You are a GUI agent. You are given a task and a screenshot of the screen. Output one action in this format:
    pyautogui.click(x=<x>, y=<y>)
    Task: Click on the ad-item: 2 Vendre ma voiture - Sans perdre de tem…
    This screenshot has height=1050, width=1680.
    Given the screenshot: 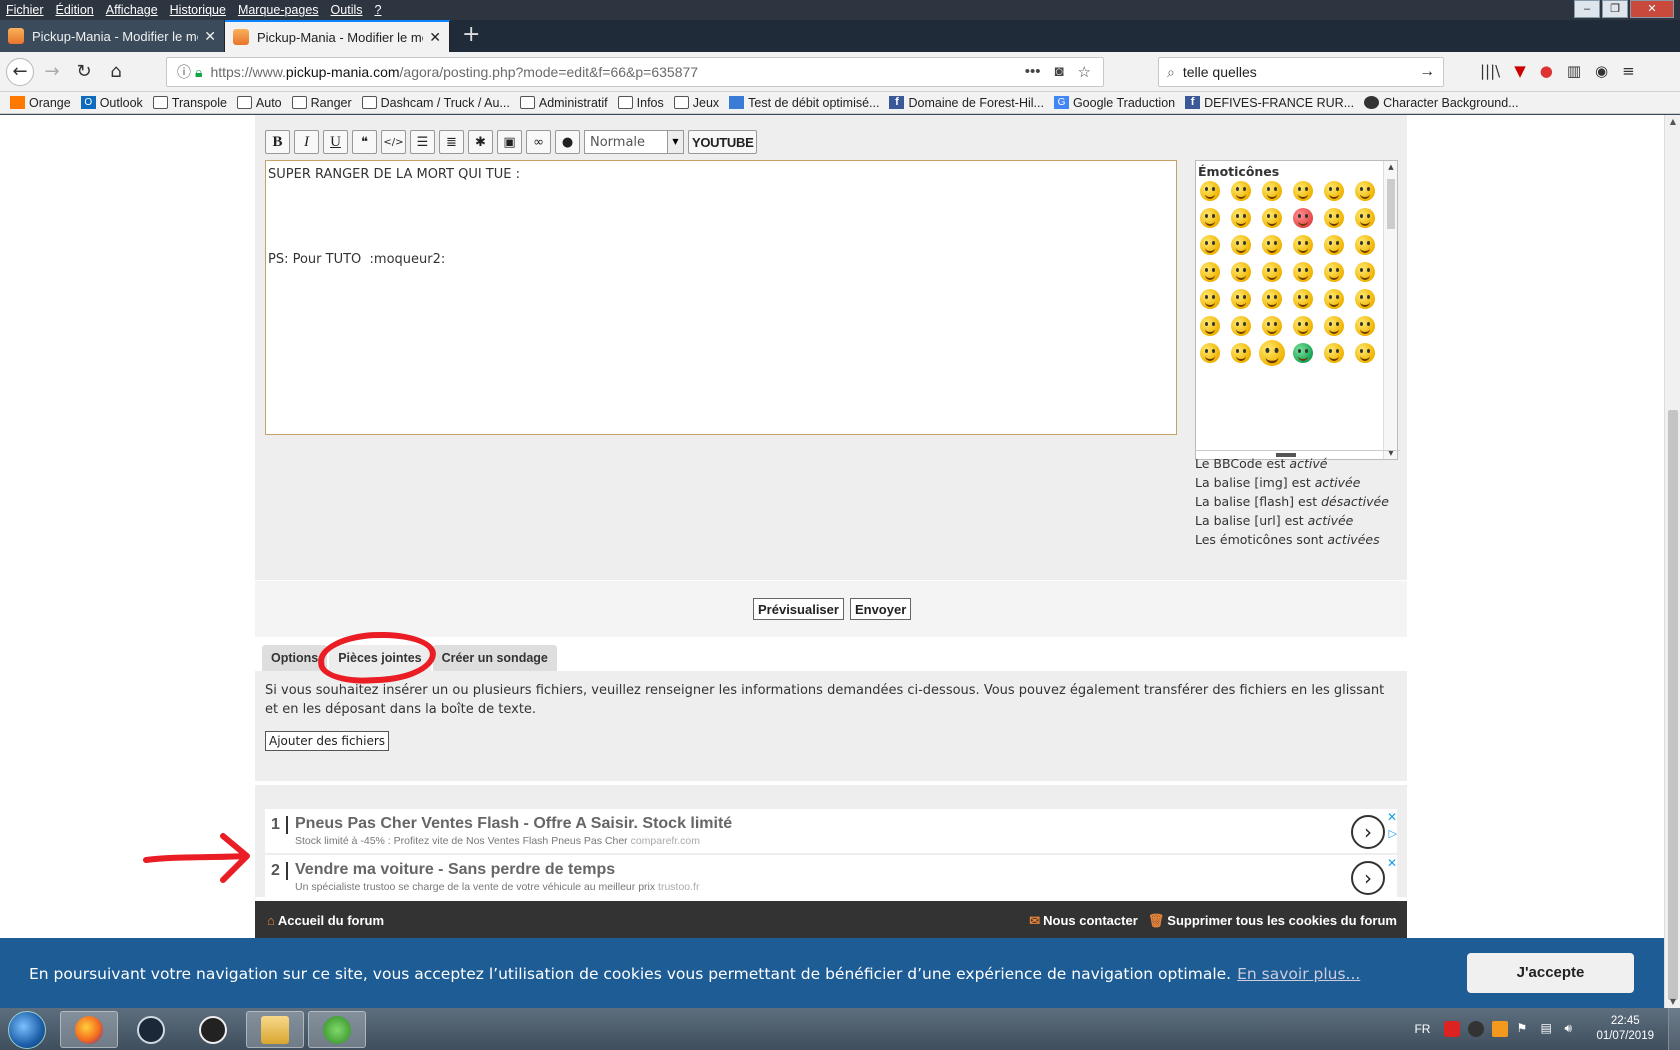 What is the action you would take?
    pyautogui.click(x=831, y=877)
    